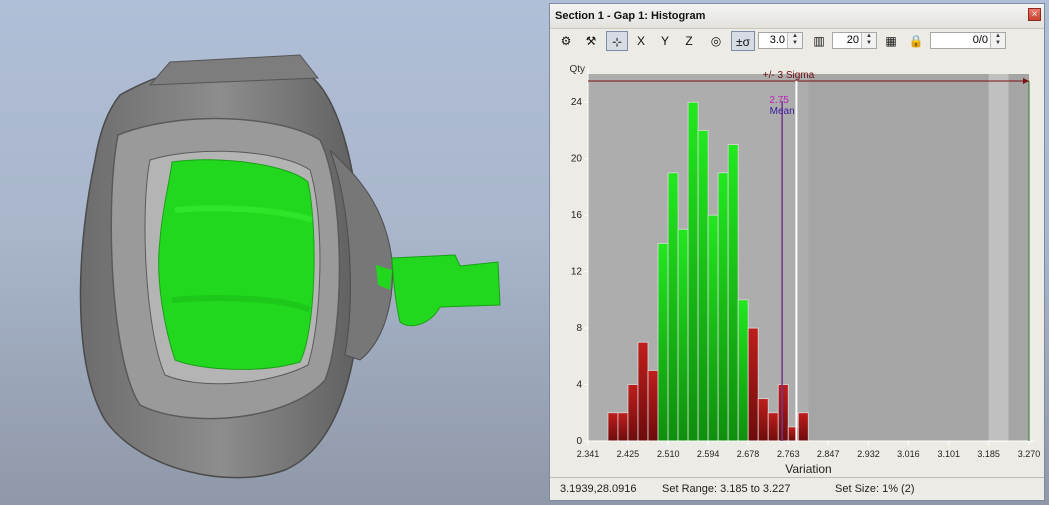  What do you see at coordinates (708, 454) in the screenshot?
I see `x-tick-label: 2.594` at bounding box center [708, 454].